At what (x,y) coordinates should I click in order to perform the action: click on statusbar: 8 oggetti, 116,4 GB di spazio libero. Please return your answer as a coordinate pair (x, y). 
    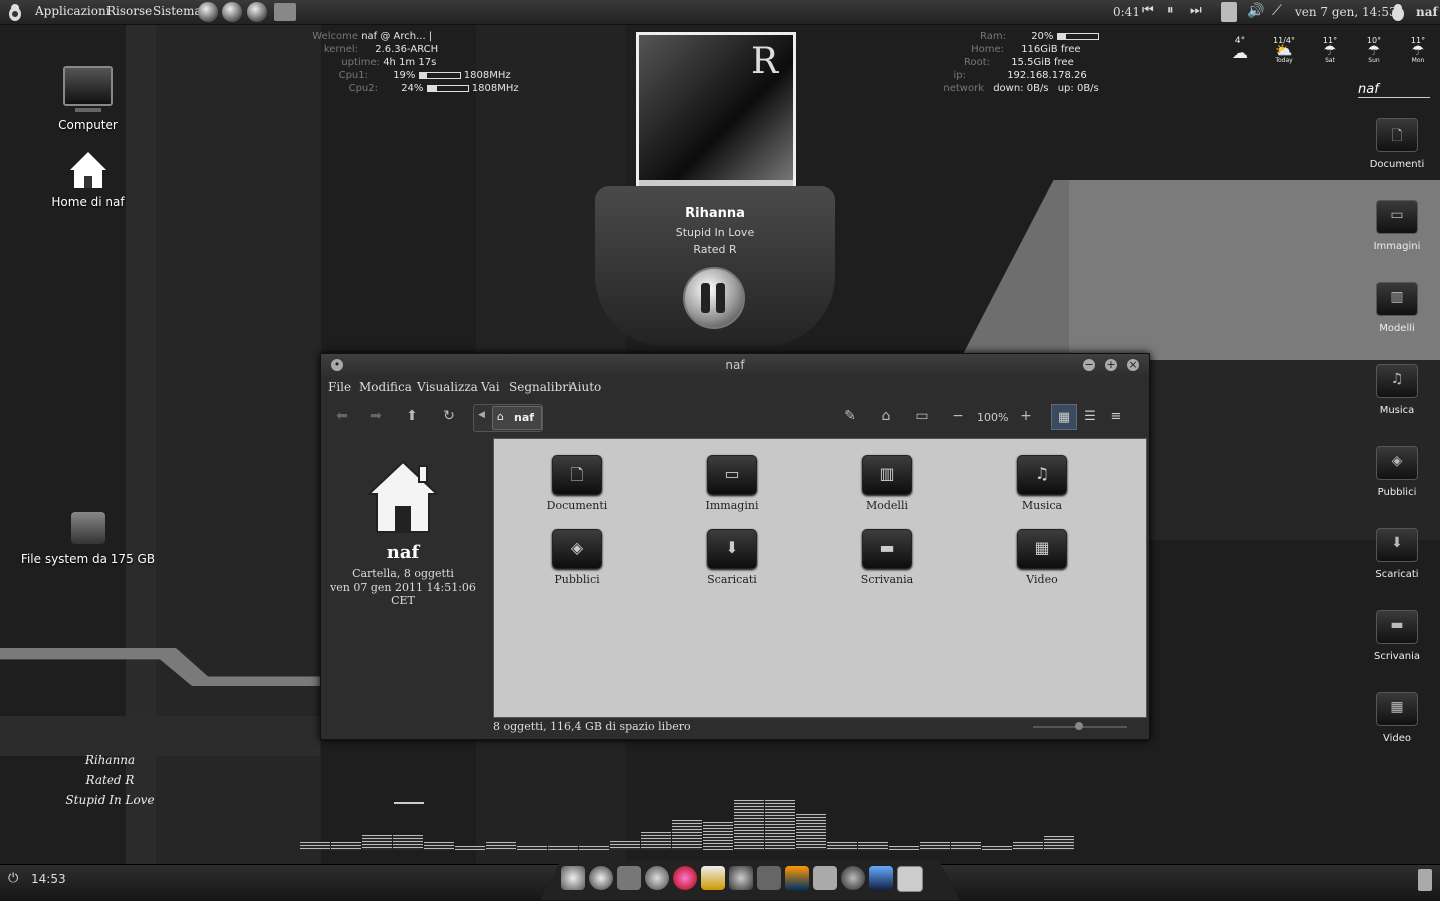
    Looking at the image, I should click on (820, 727).